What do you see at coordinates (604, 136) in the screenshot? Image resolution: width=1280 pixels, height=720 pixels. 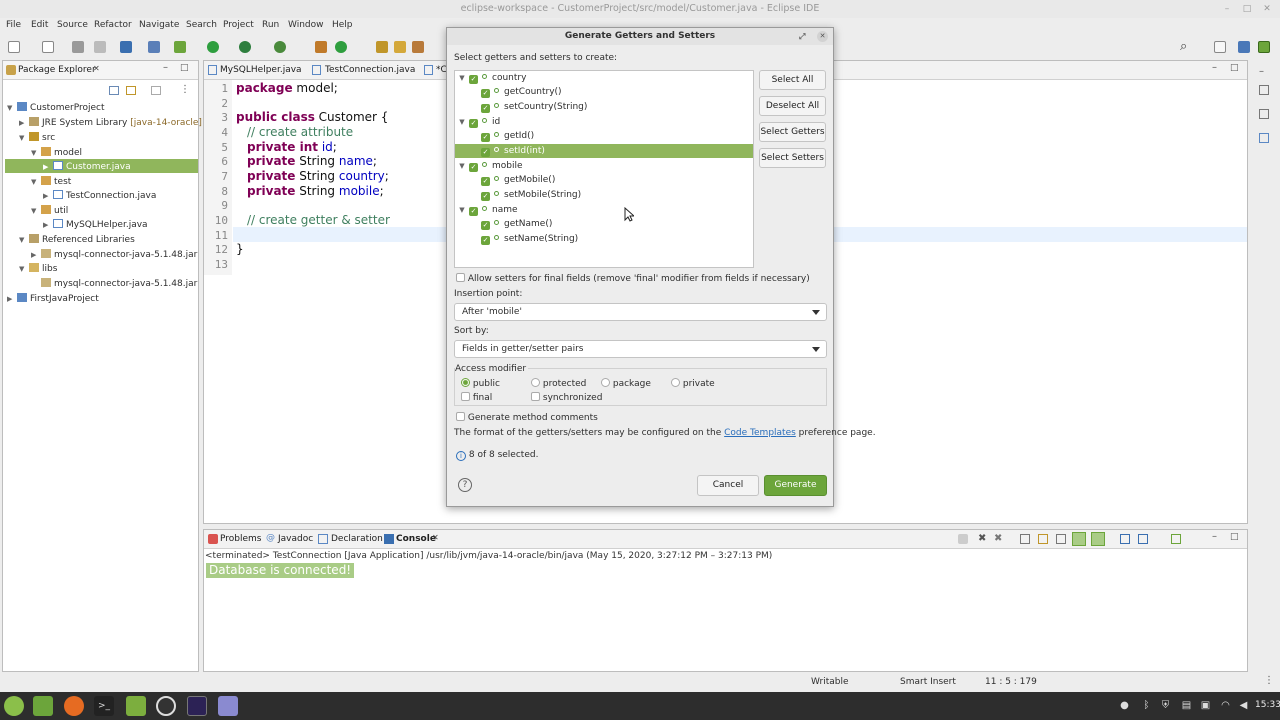 I see `tree-method-getid: ✓ getId()` at bounding box center [604, 136].